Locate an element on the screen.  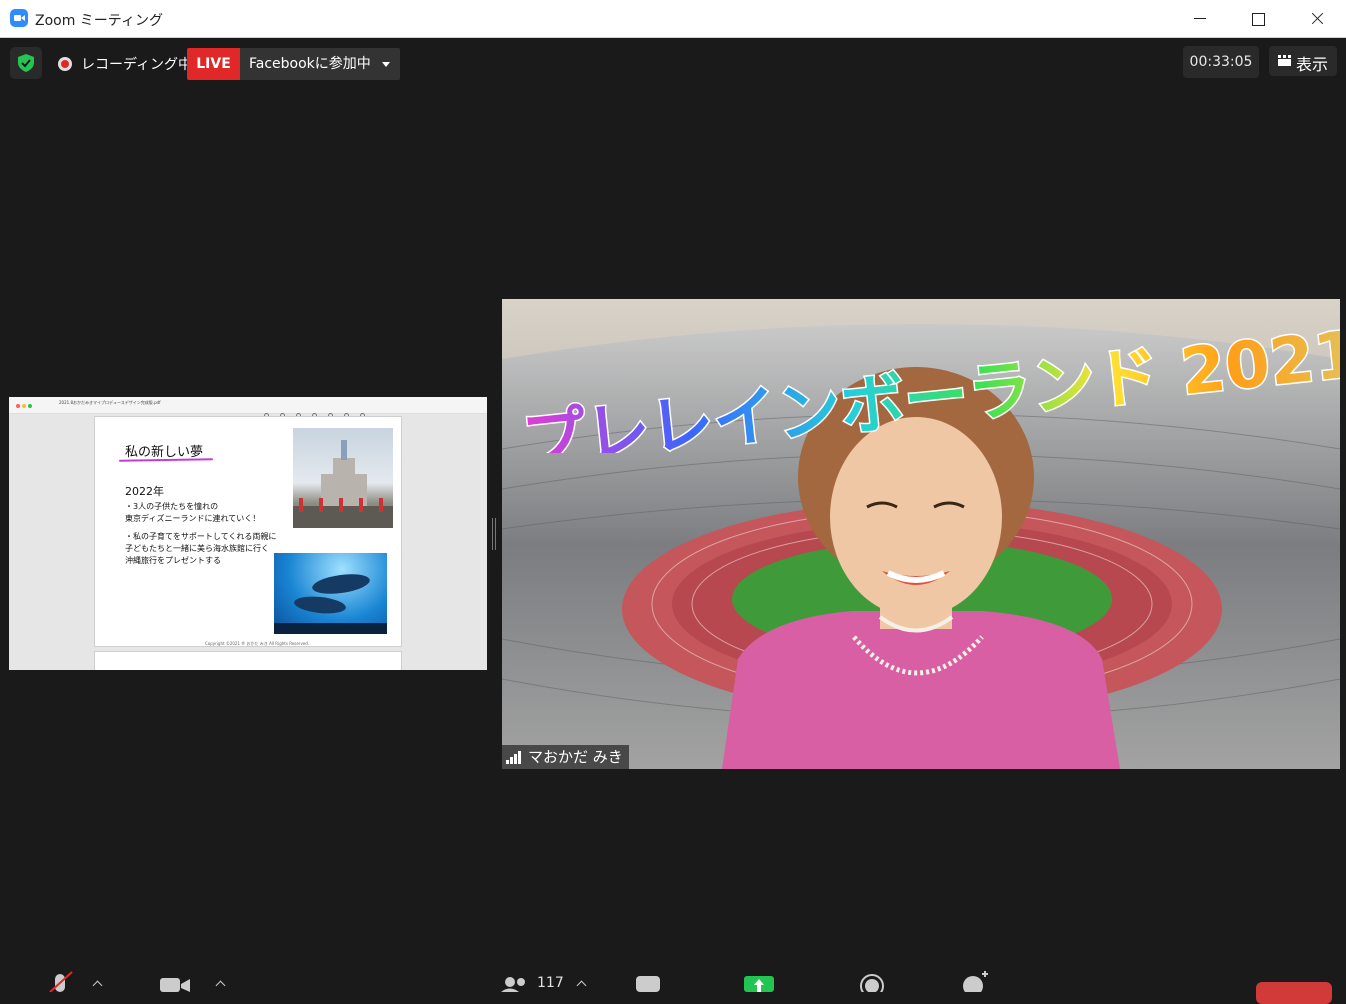
video-camera-icon is located at coordinates (175, 981).